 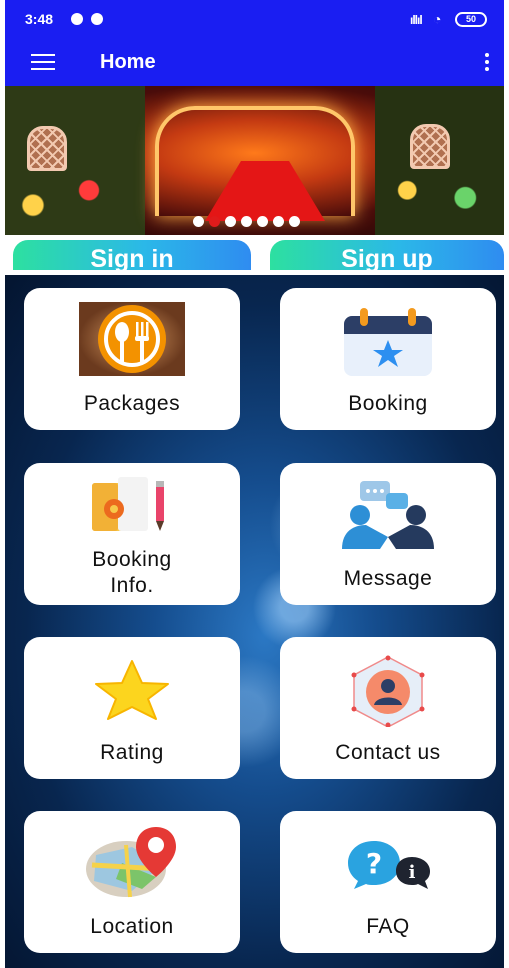 I want to click on wifi-icon: ◔, so click(x=437, y=19).